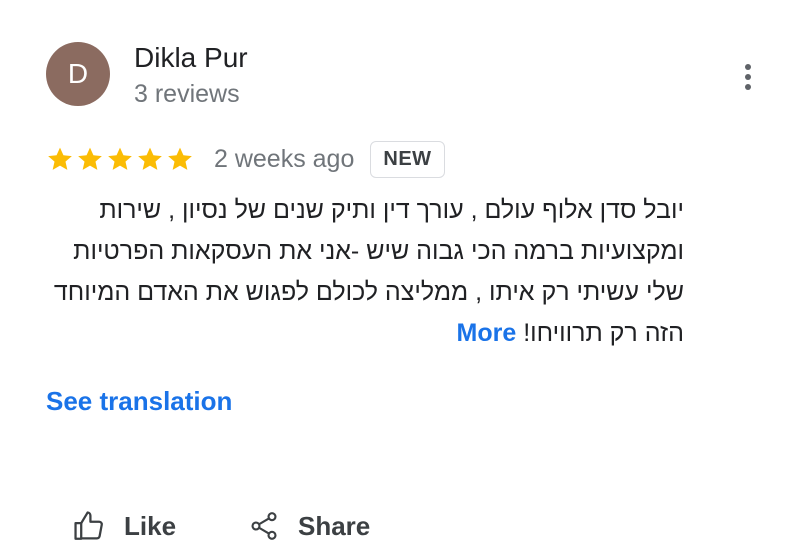  I want to click on see-translation-link: See translation, so click(139, 401).